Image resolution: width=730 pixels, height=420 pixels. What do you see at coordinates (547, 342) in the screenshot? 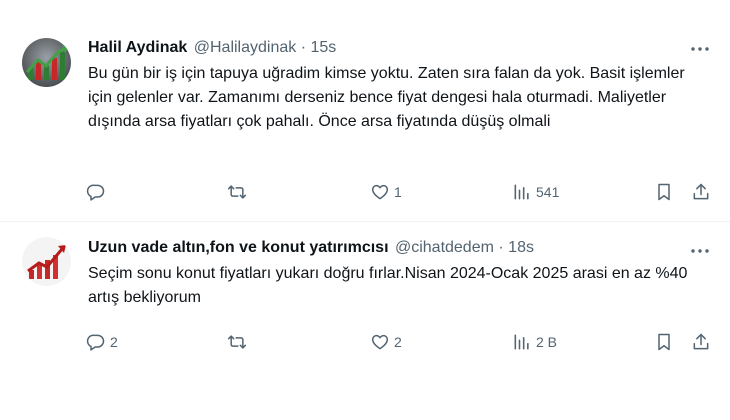
I see `view-count: 2 B` at bounding box center [547, 342].